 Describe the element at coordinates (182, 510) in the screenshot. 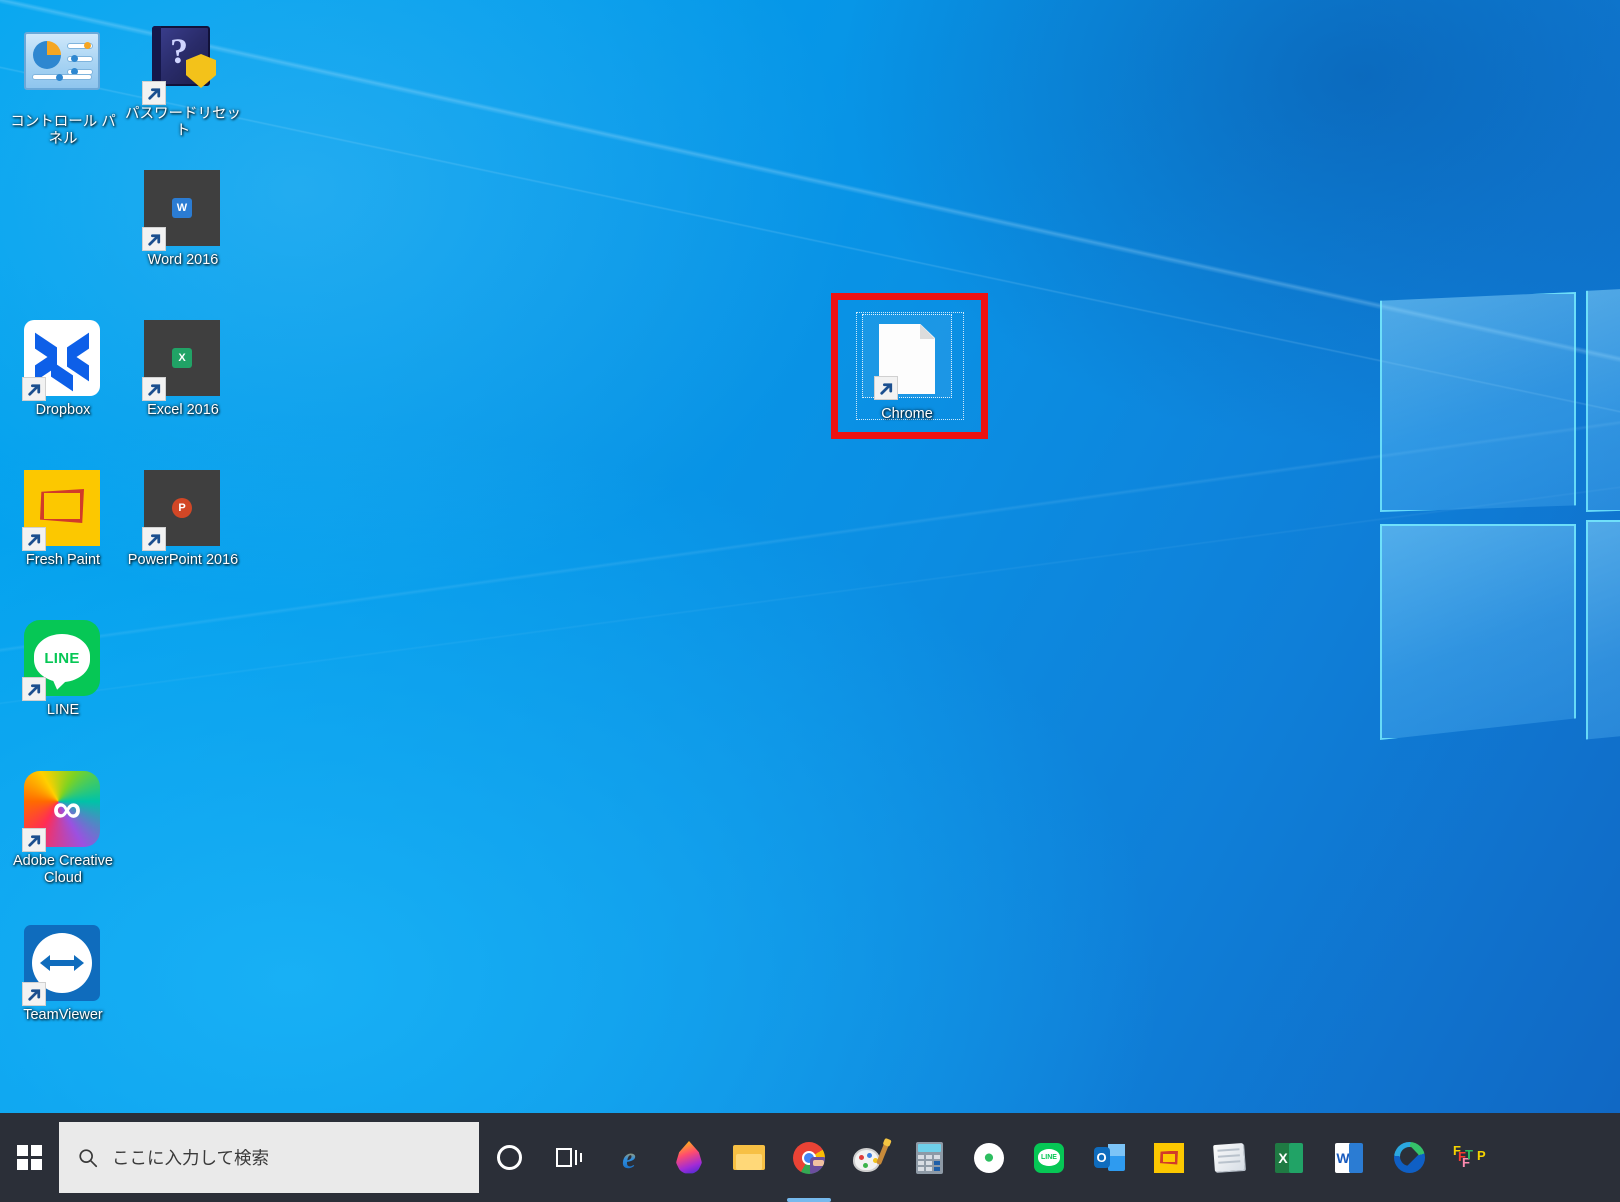

I see `powerpoint-thumbnail-icon: P` at that location.